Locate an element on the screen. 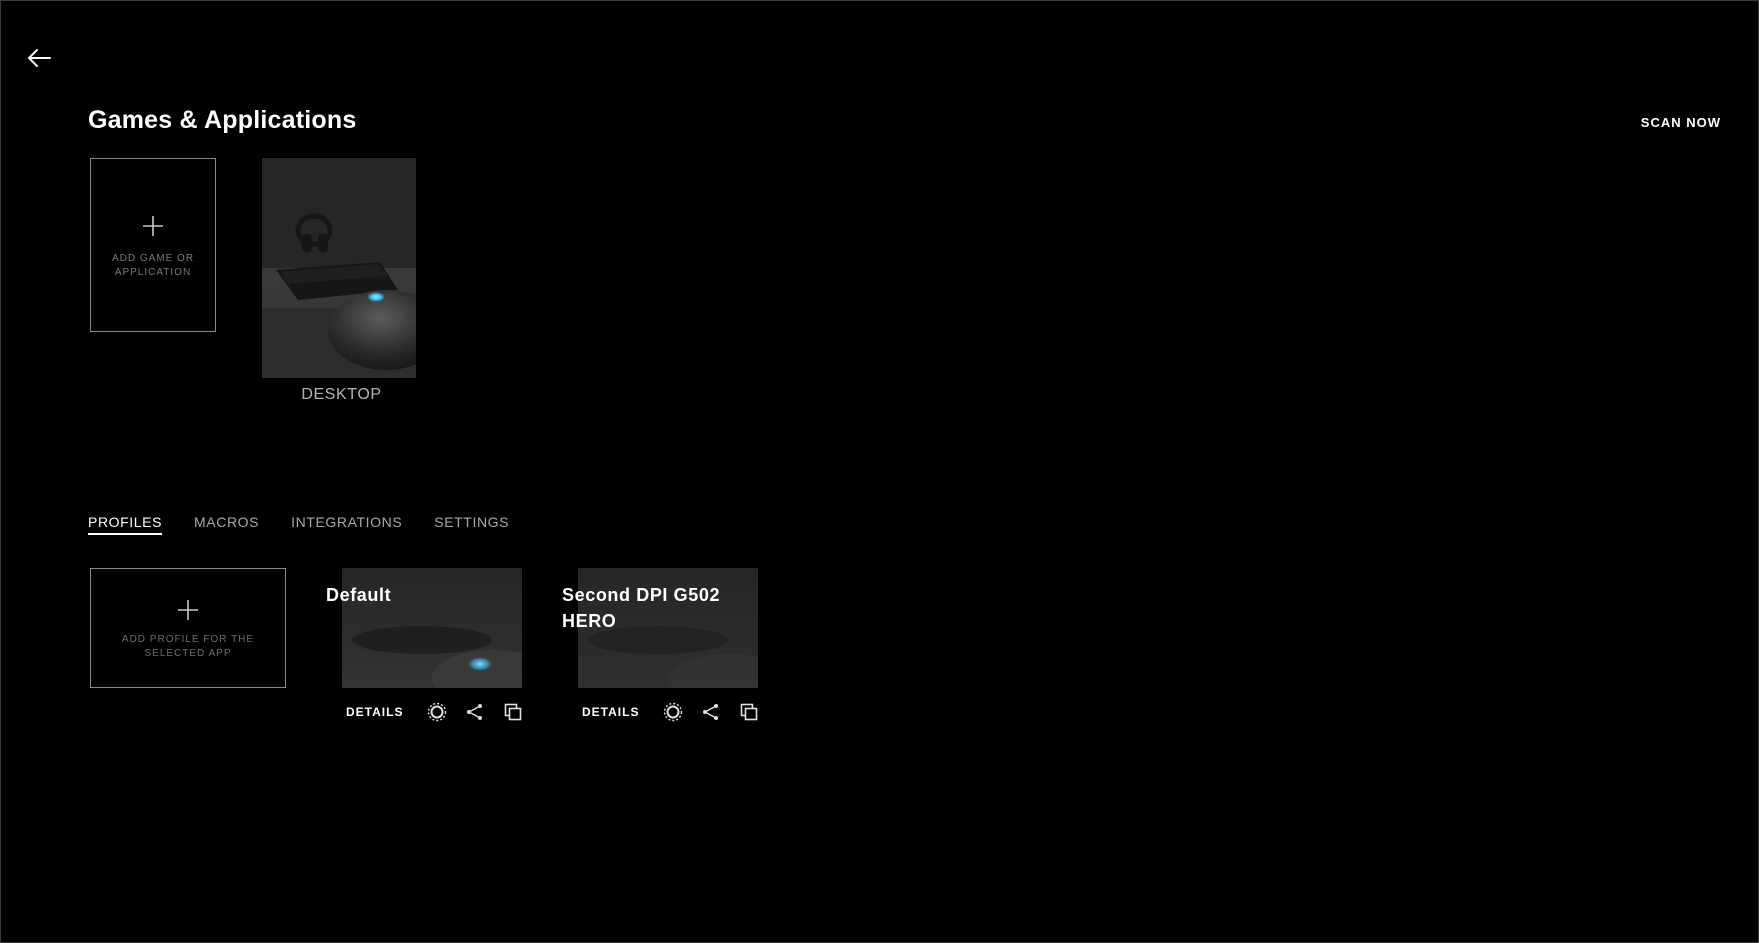 The height and width of the screenshot is (943, 1759). tab-integrations: INTEGRATIONS is located at coordinates (346, 524).